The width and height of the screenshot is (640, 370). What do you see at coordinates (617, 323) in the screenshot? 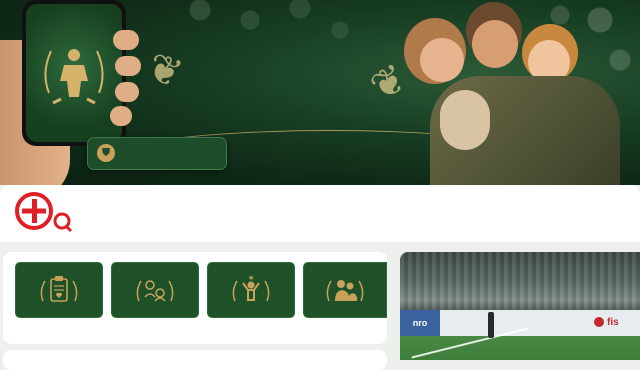
I see `board-sponsor-right: fis` at bounding box center [617, 323].